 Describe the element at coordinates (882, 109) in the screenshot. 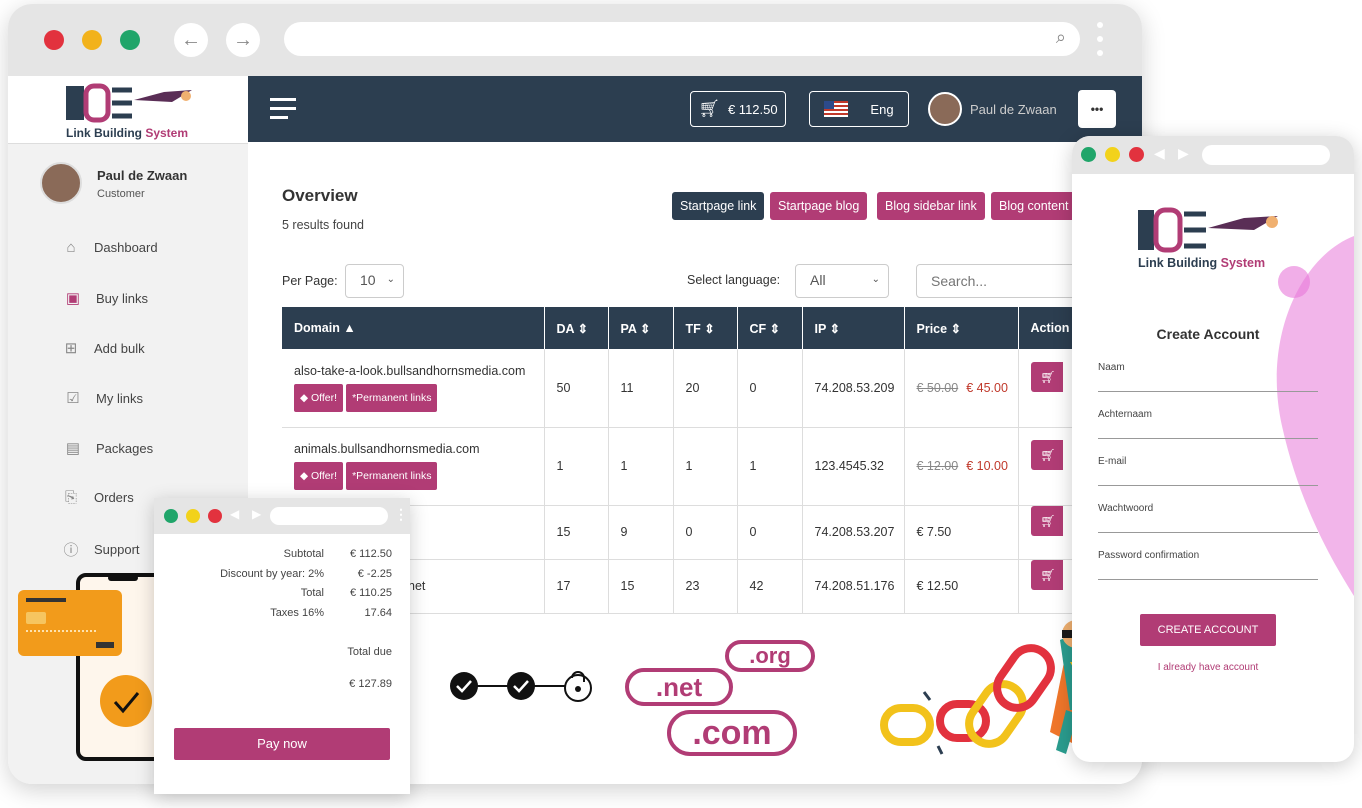

I see `language-value: Eng` at that location.